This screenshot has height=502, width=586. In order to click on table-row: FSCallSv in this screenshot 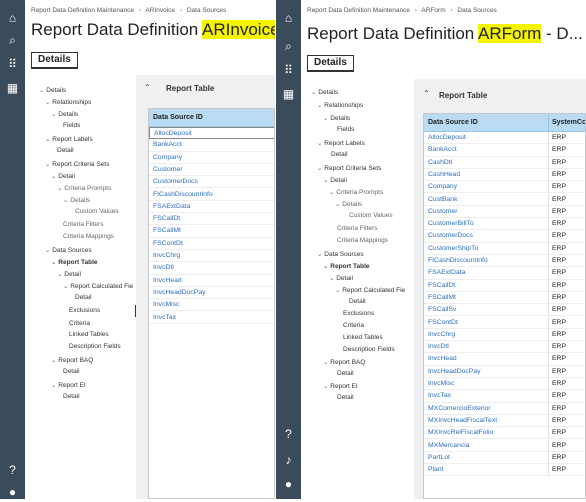, I will do `click(486, 310)`.